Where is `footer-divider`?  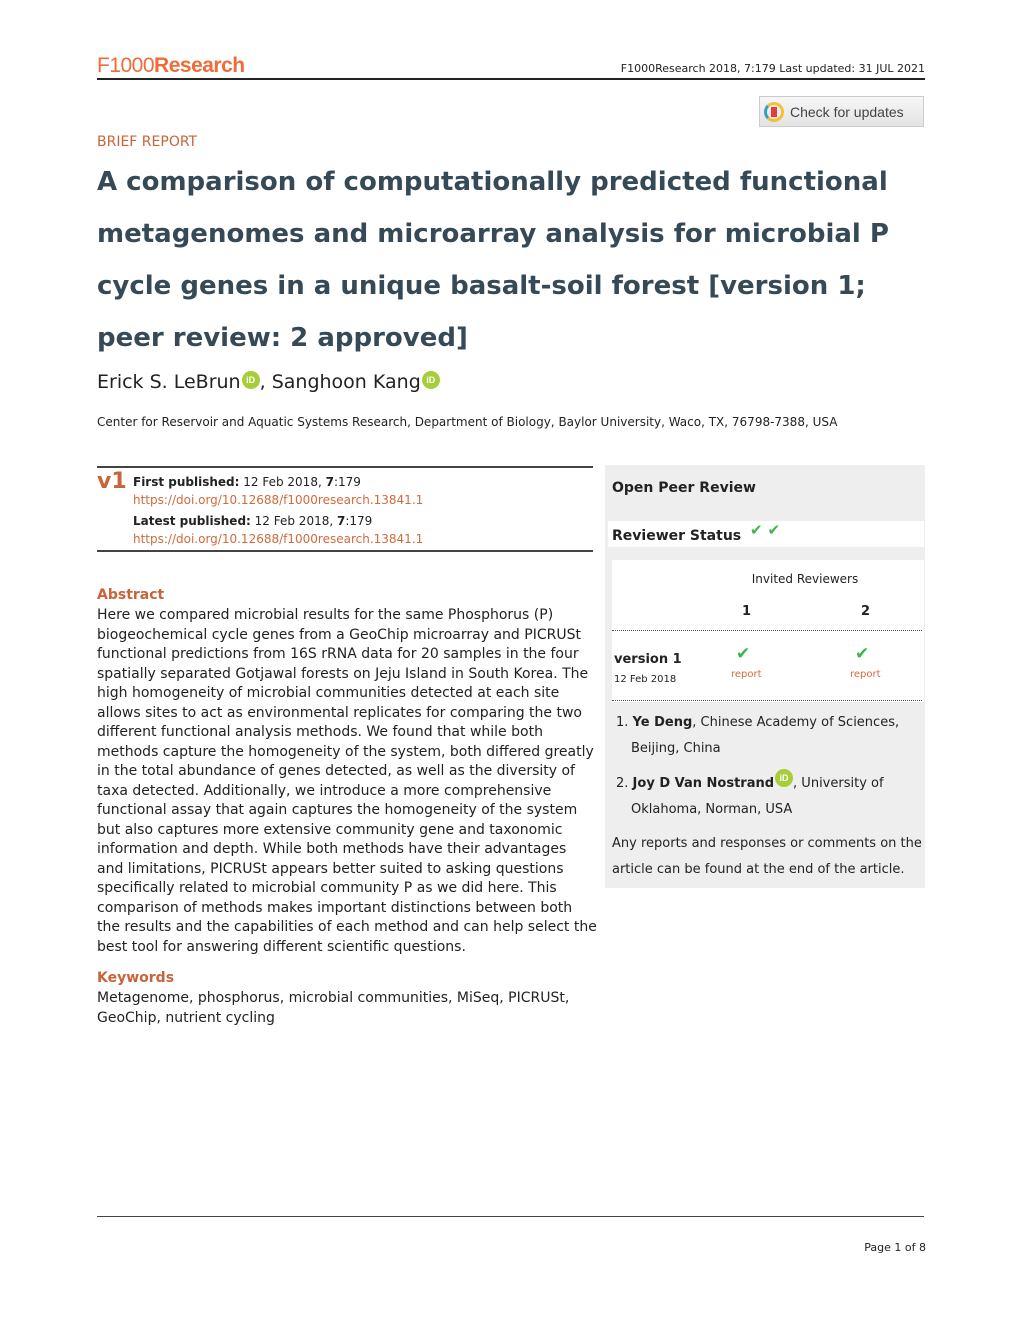
footer-divider is located at coordinates (510, 1216).